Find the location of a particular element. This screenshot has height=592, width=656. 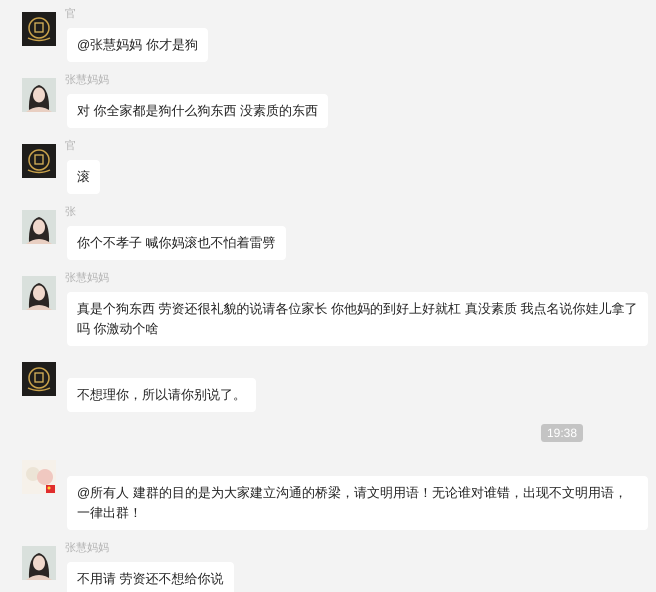

message-bubble: 真是个狗东西 劳资还很礼貌的说请各位家长 你他妈的到好上好就杠 真没素质 我点名说你娃儿拿了吗 你激动个啥 is located at coordinates (357, 319).